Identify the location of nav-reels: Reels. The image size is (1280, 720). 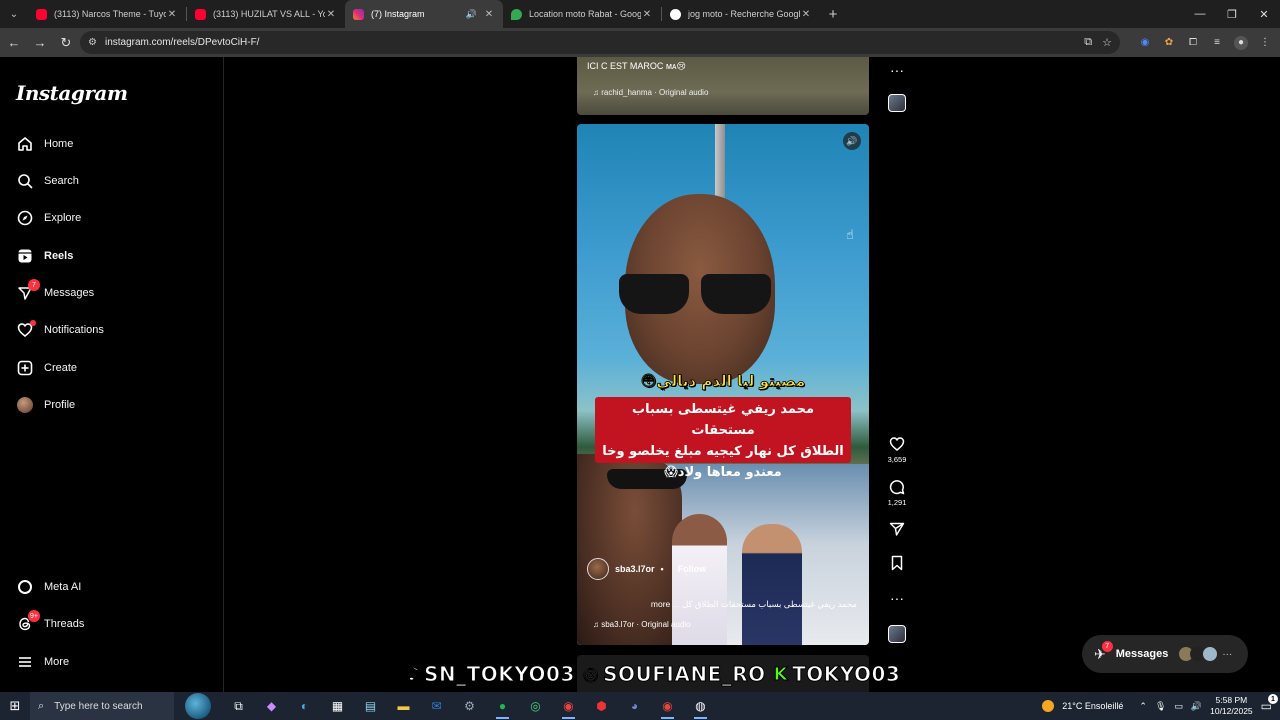
(44, 256).